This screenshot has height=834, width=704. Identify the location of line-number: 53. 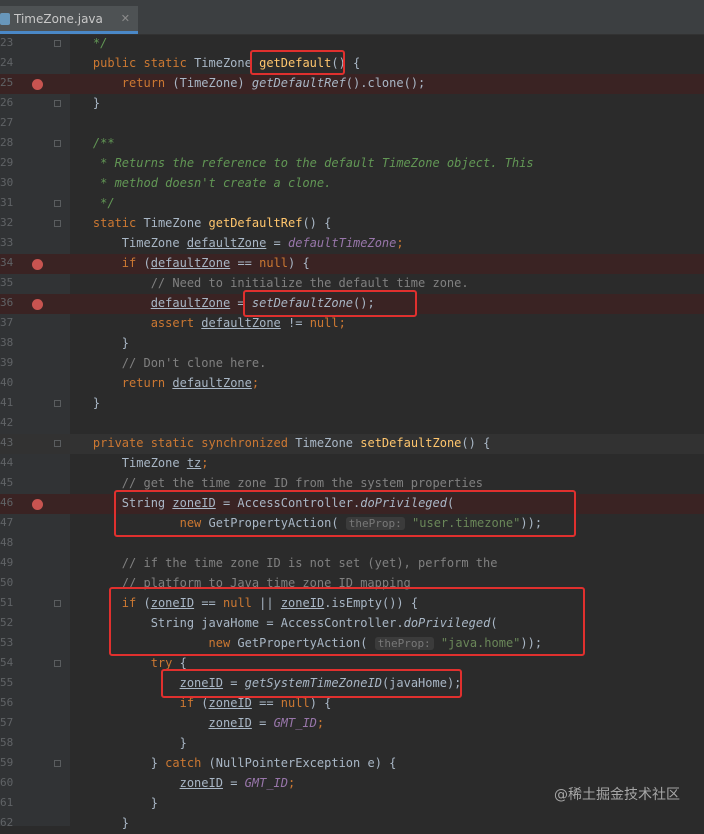
(7, 642).